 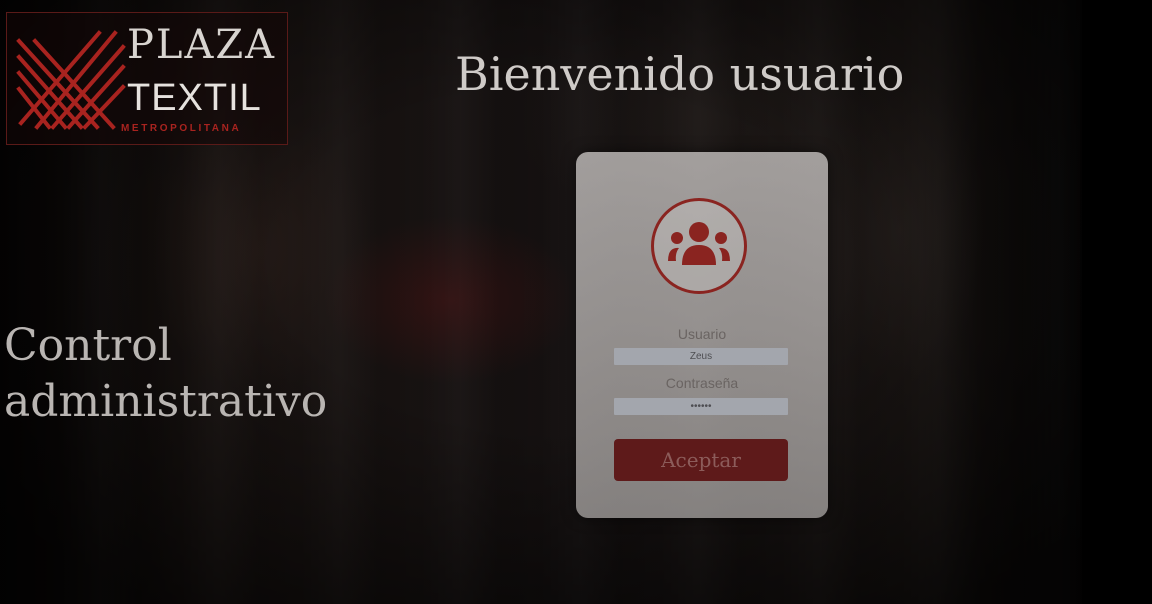 I want to click on password-label: Contraseña, so click(x=702, y=383).